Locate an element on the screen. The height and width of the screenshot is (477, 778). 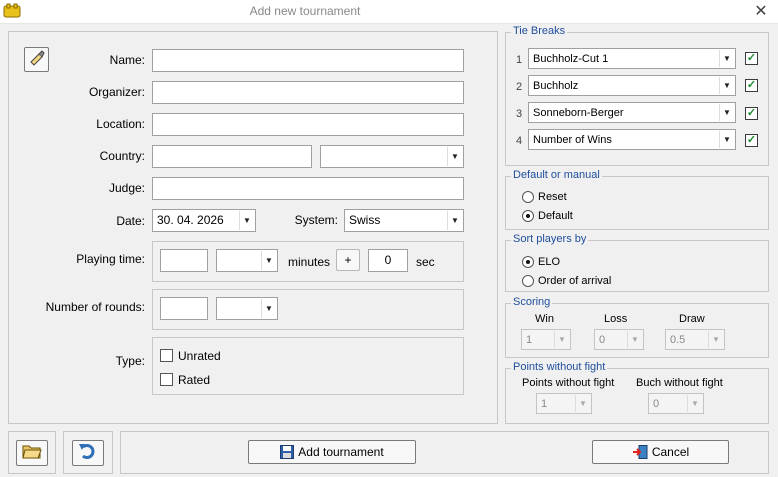
win-label: Win is located at coordinates (544, 319).